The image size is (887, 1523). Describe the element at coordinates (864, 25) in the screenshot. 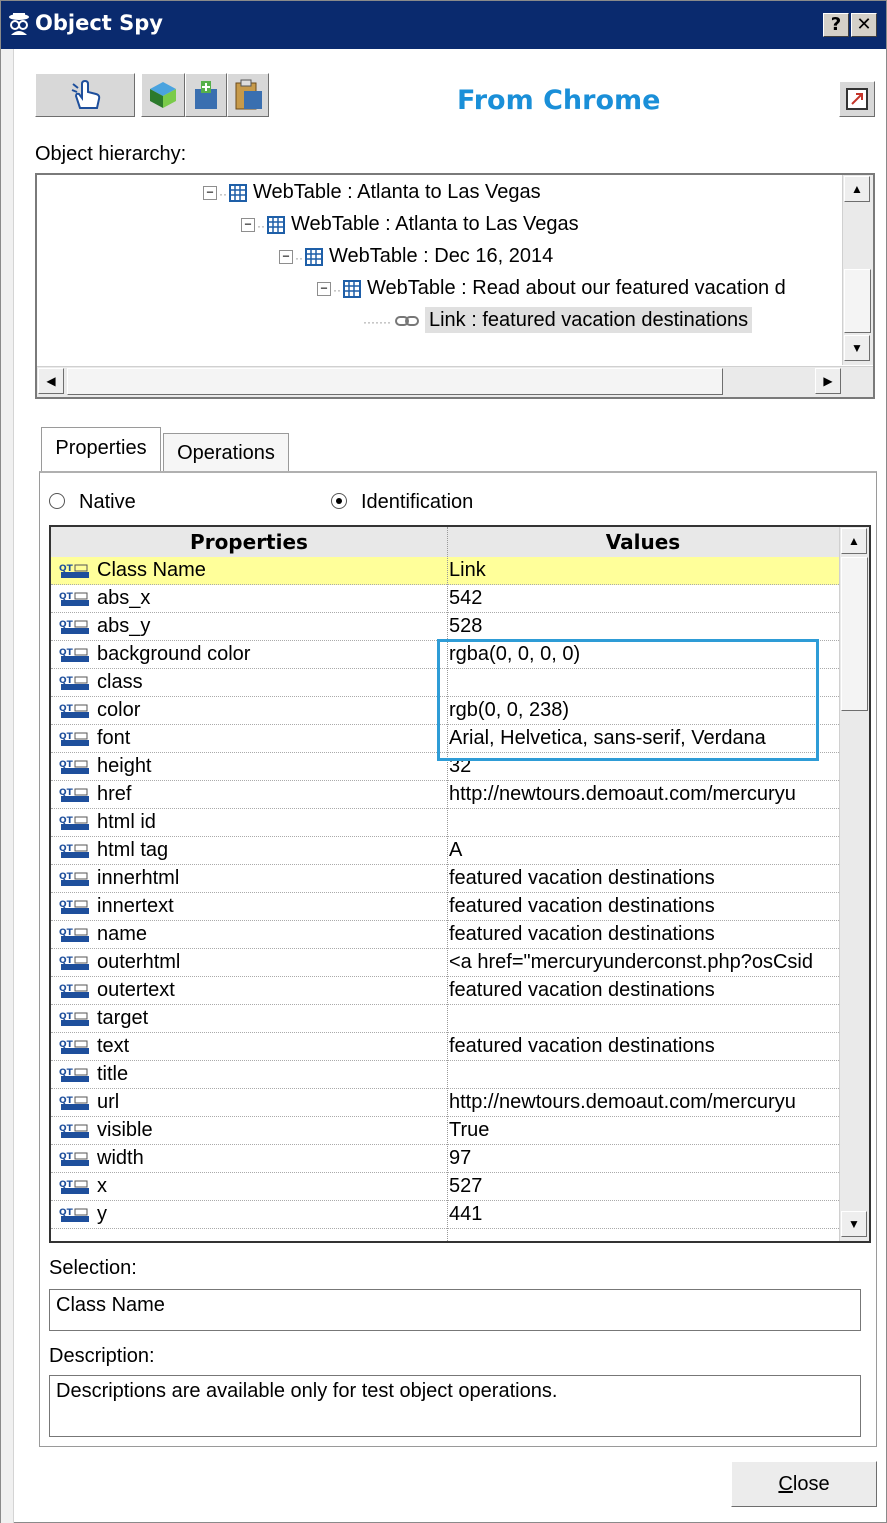

I see `window-close-button: ✕` at that location.